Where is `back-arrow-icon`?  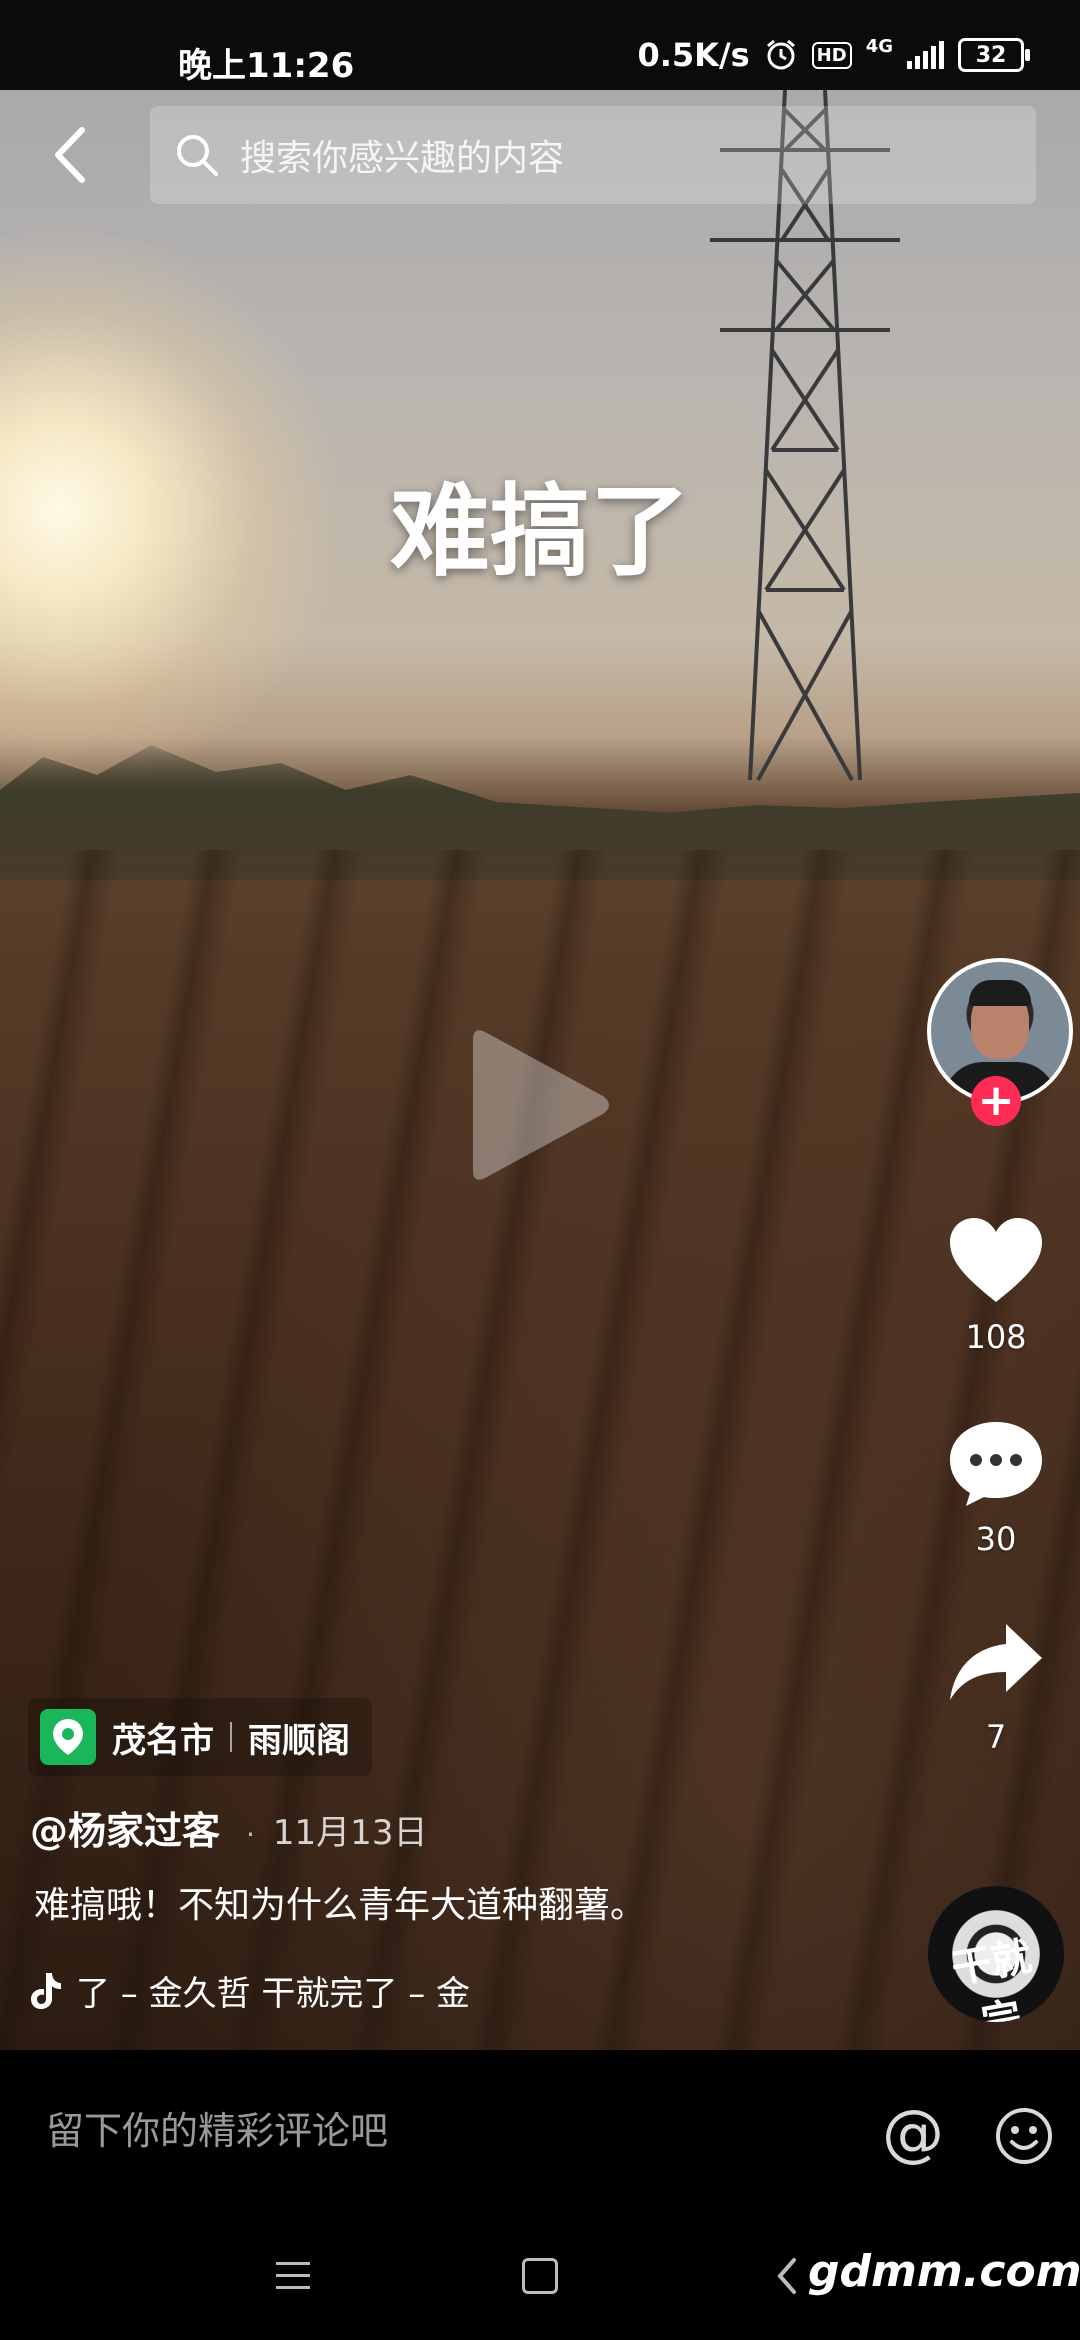 back-arrow-icon is located at coordinates (70, 155).